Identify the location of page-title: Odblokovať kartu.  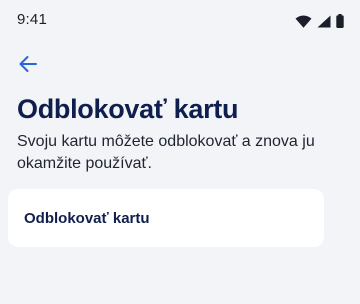
(128, 109).